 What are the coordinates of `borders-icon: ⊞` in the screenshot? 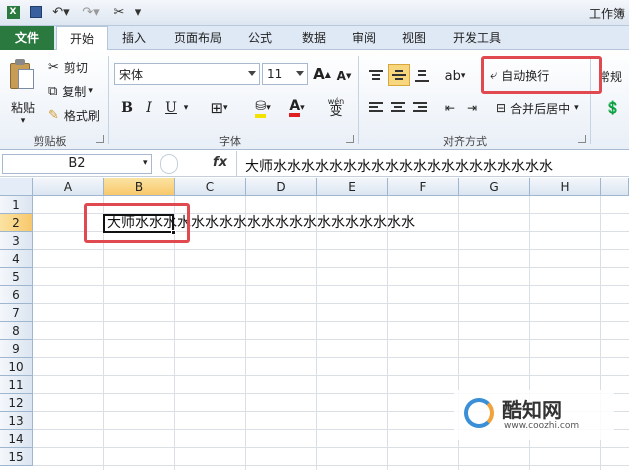 It's located at (217, 108).